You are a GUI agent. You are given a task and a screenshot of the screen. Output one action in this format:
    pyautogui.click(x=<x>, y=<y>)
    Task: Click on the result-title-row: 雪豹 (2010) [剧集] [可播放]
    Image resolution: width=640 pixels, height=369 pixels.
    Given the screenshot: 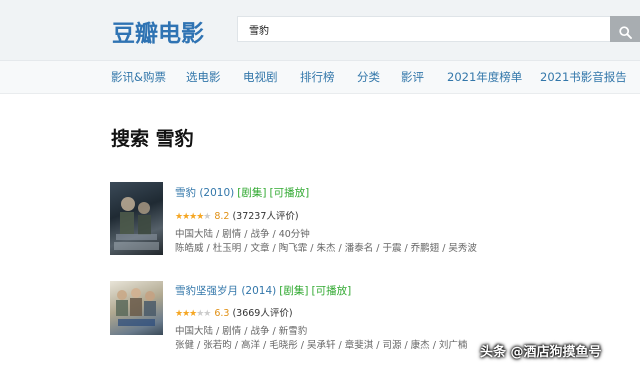 What is the action you would take?
    pyautogui.click(x=242, y=192)
    